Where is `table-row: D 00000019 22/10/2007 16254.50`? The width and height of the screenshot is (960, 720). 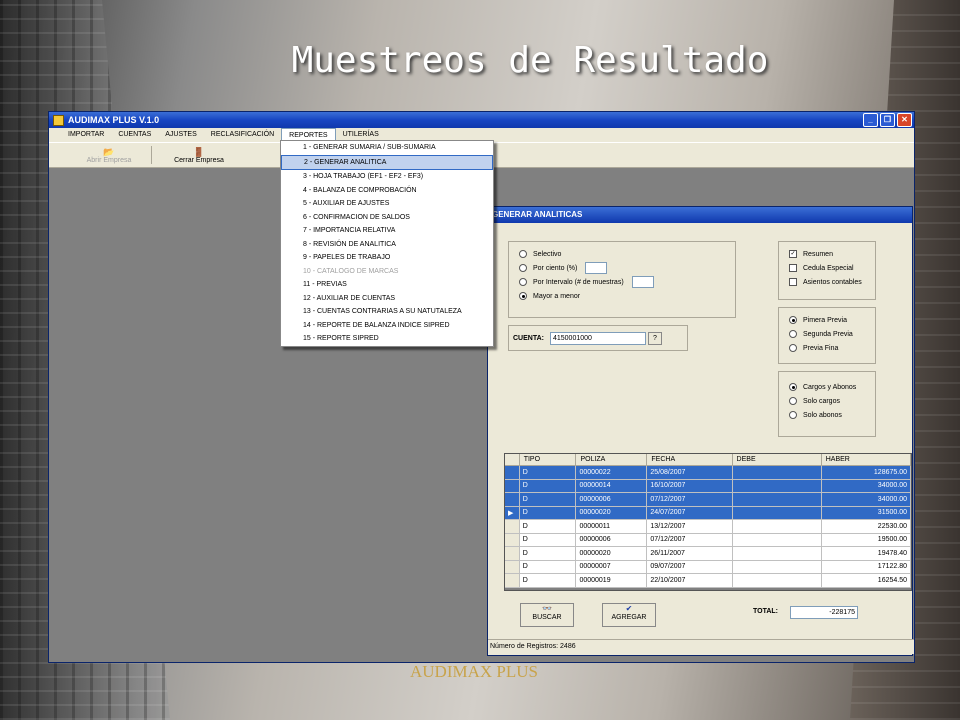
table-row: D 00000019 22/10/2007 16254.50 is located at coordinates (708, 580).